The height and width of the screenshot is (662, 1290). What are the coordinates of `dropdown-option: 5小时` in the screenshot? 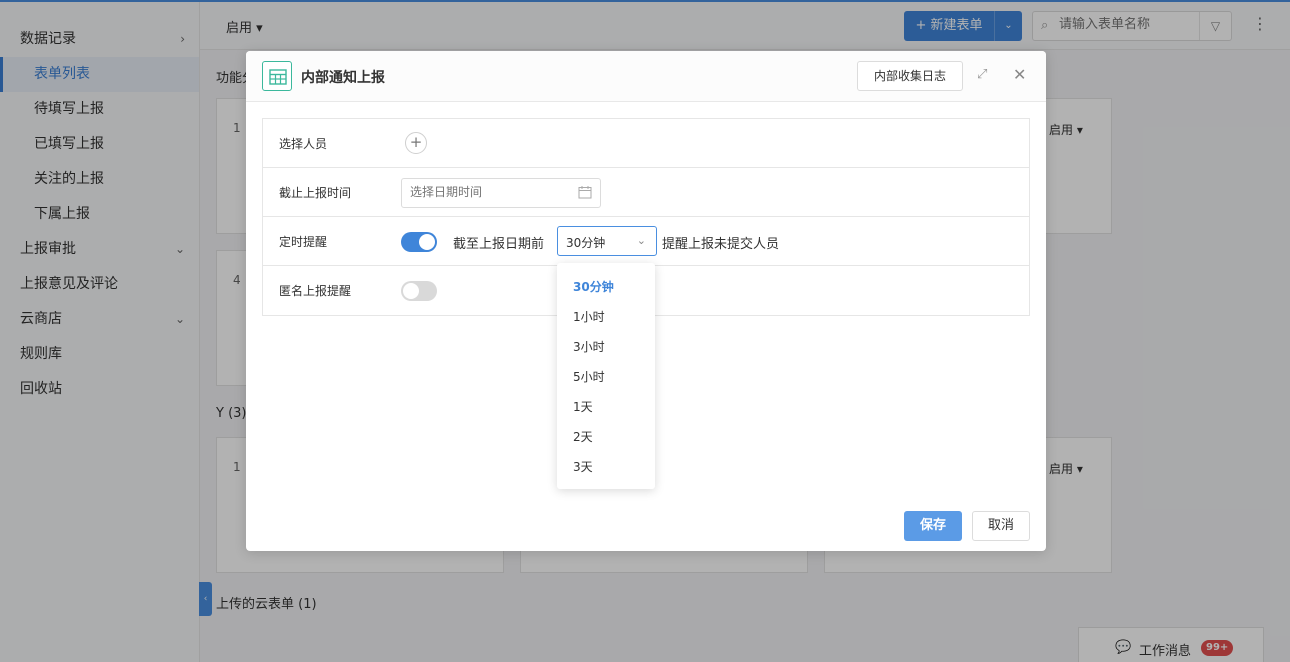 It's located at (589, 376).